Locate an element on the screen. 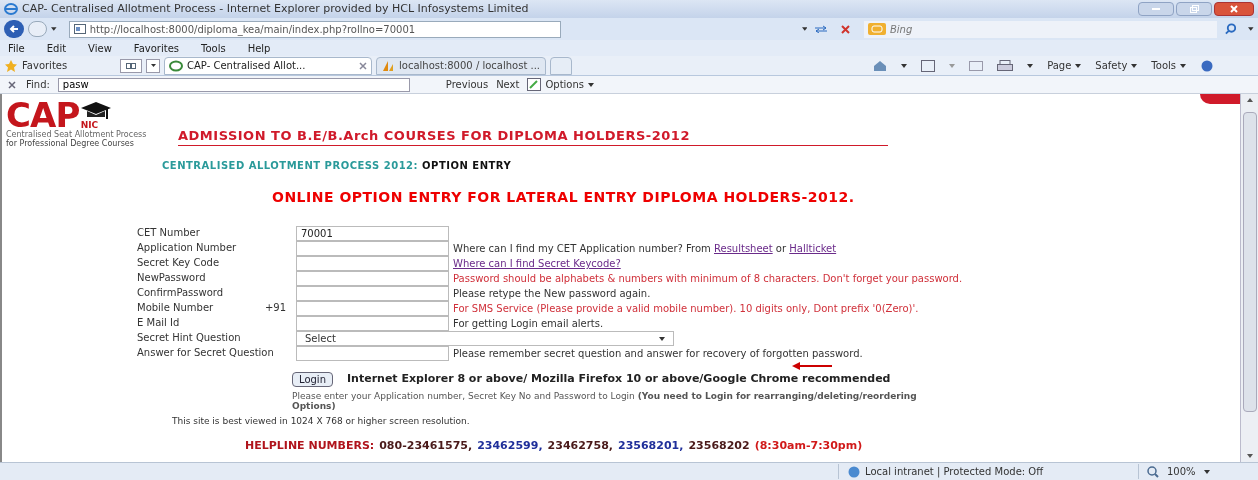  caret-down-icon is located at coordinates (1249, 456).